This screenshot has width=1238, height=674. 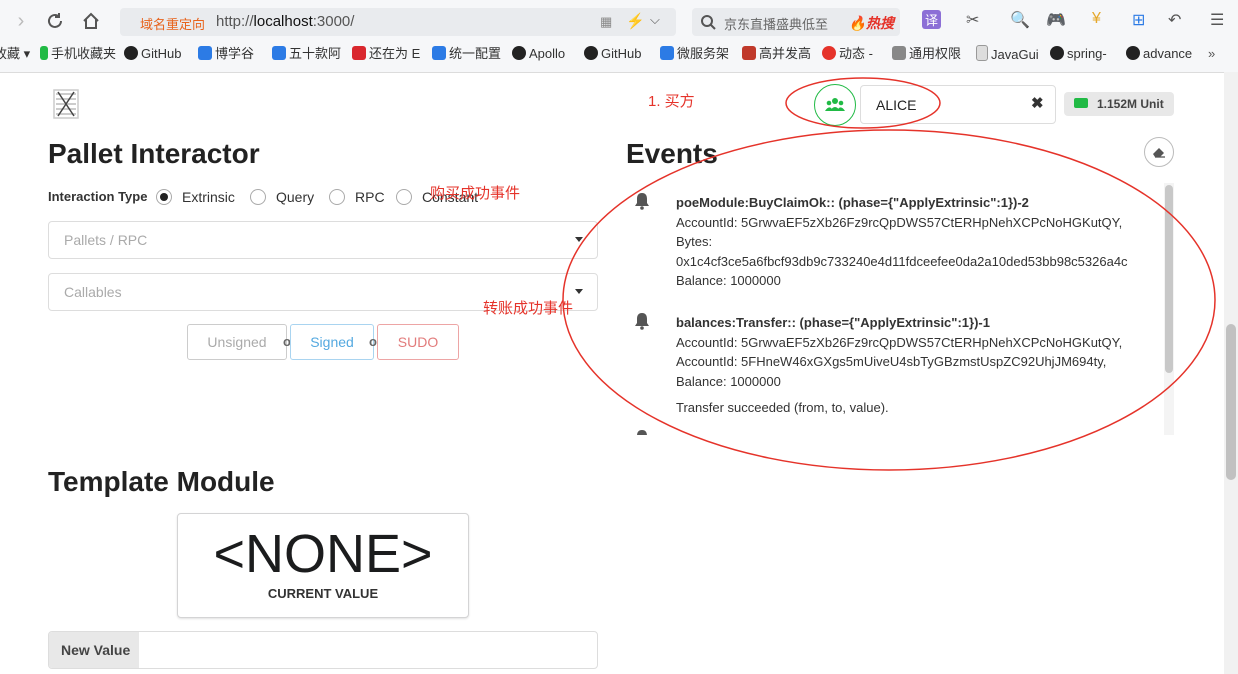 I want to click on radio-extrinsic, so click(x=164, y=197).